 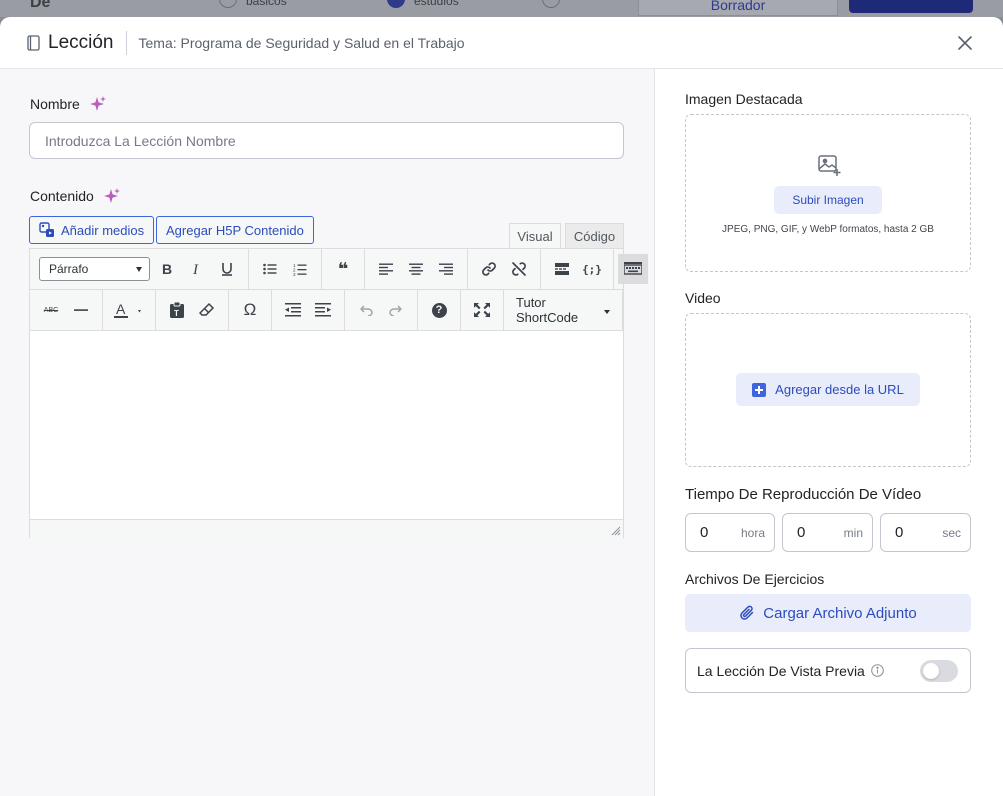 I want to click on align-center-button, so click(x=416, y=269).